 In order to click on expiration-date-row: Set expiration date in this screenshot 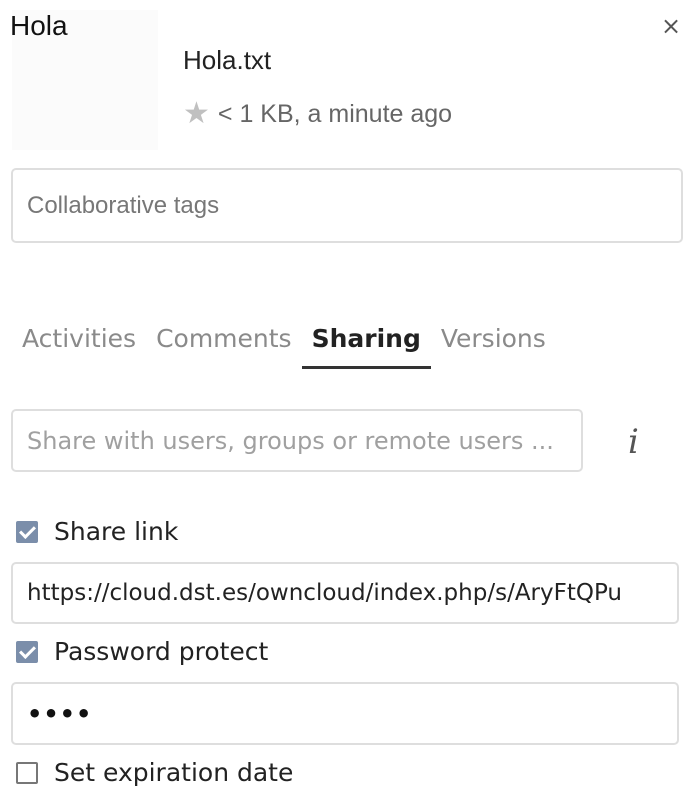, I will do `click(154, 772)`.